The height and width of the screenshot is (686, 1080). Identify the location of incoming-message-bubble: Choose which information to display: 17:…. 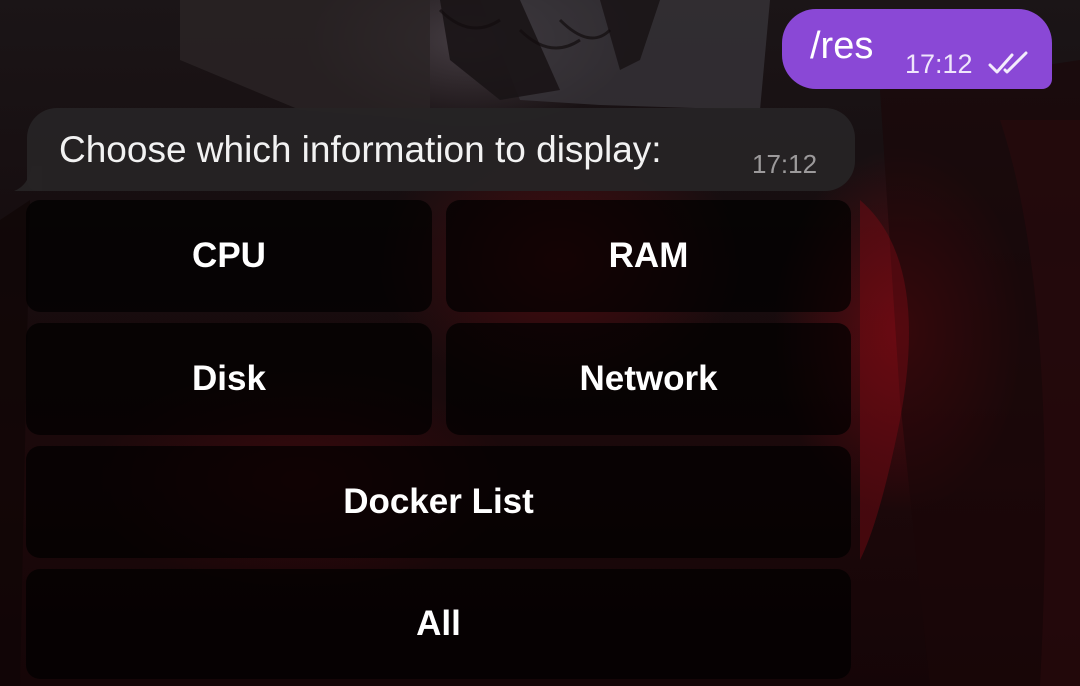
(441, 149).